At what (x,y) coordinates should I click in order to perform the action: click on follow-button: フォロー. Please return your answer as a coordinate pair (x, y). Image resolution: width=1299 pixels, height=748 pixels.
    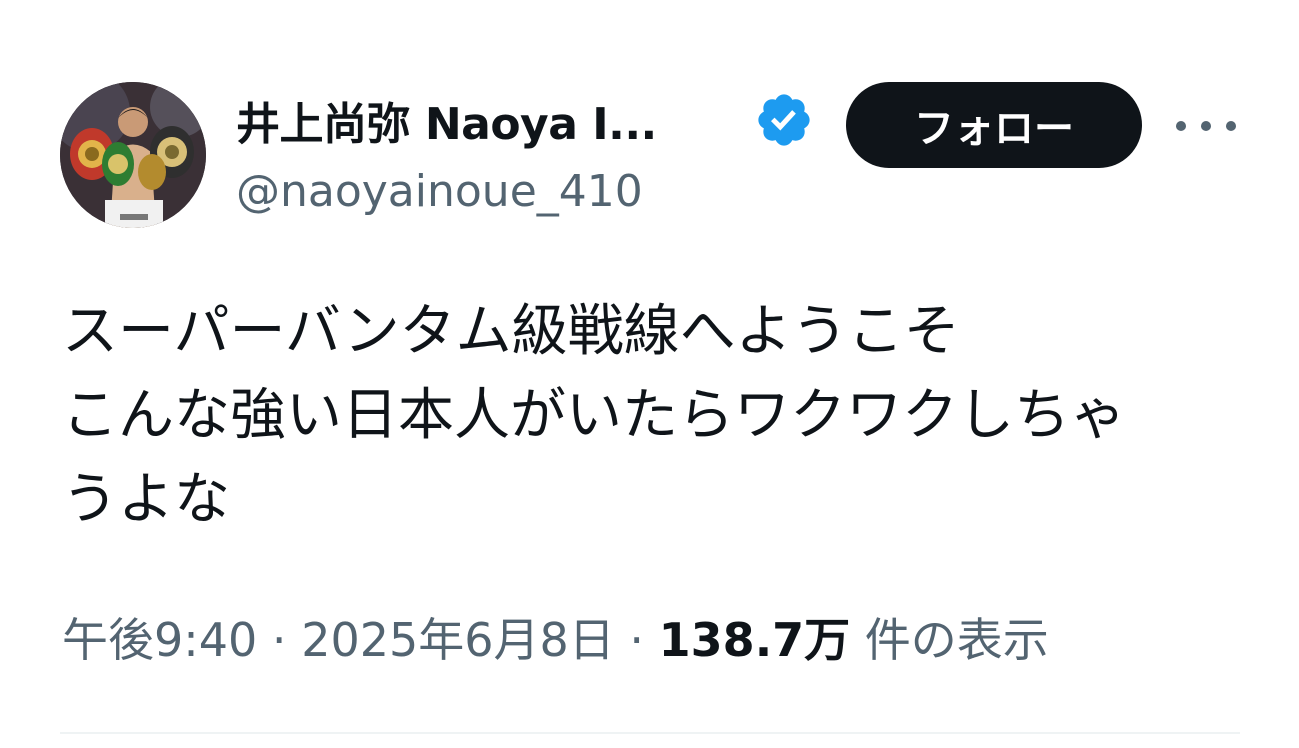
    Looking at the image, I should click on (994, 125).